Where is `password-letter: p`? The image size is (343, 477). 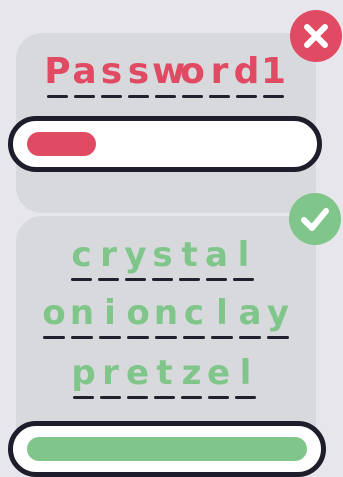
password-letter: p is located at coordinates (83, 376).